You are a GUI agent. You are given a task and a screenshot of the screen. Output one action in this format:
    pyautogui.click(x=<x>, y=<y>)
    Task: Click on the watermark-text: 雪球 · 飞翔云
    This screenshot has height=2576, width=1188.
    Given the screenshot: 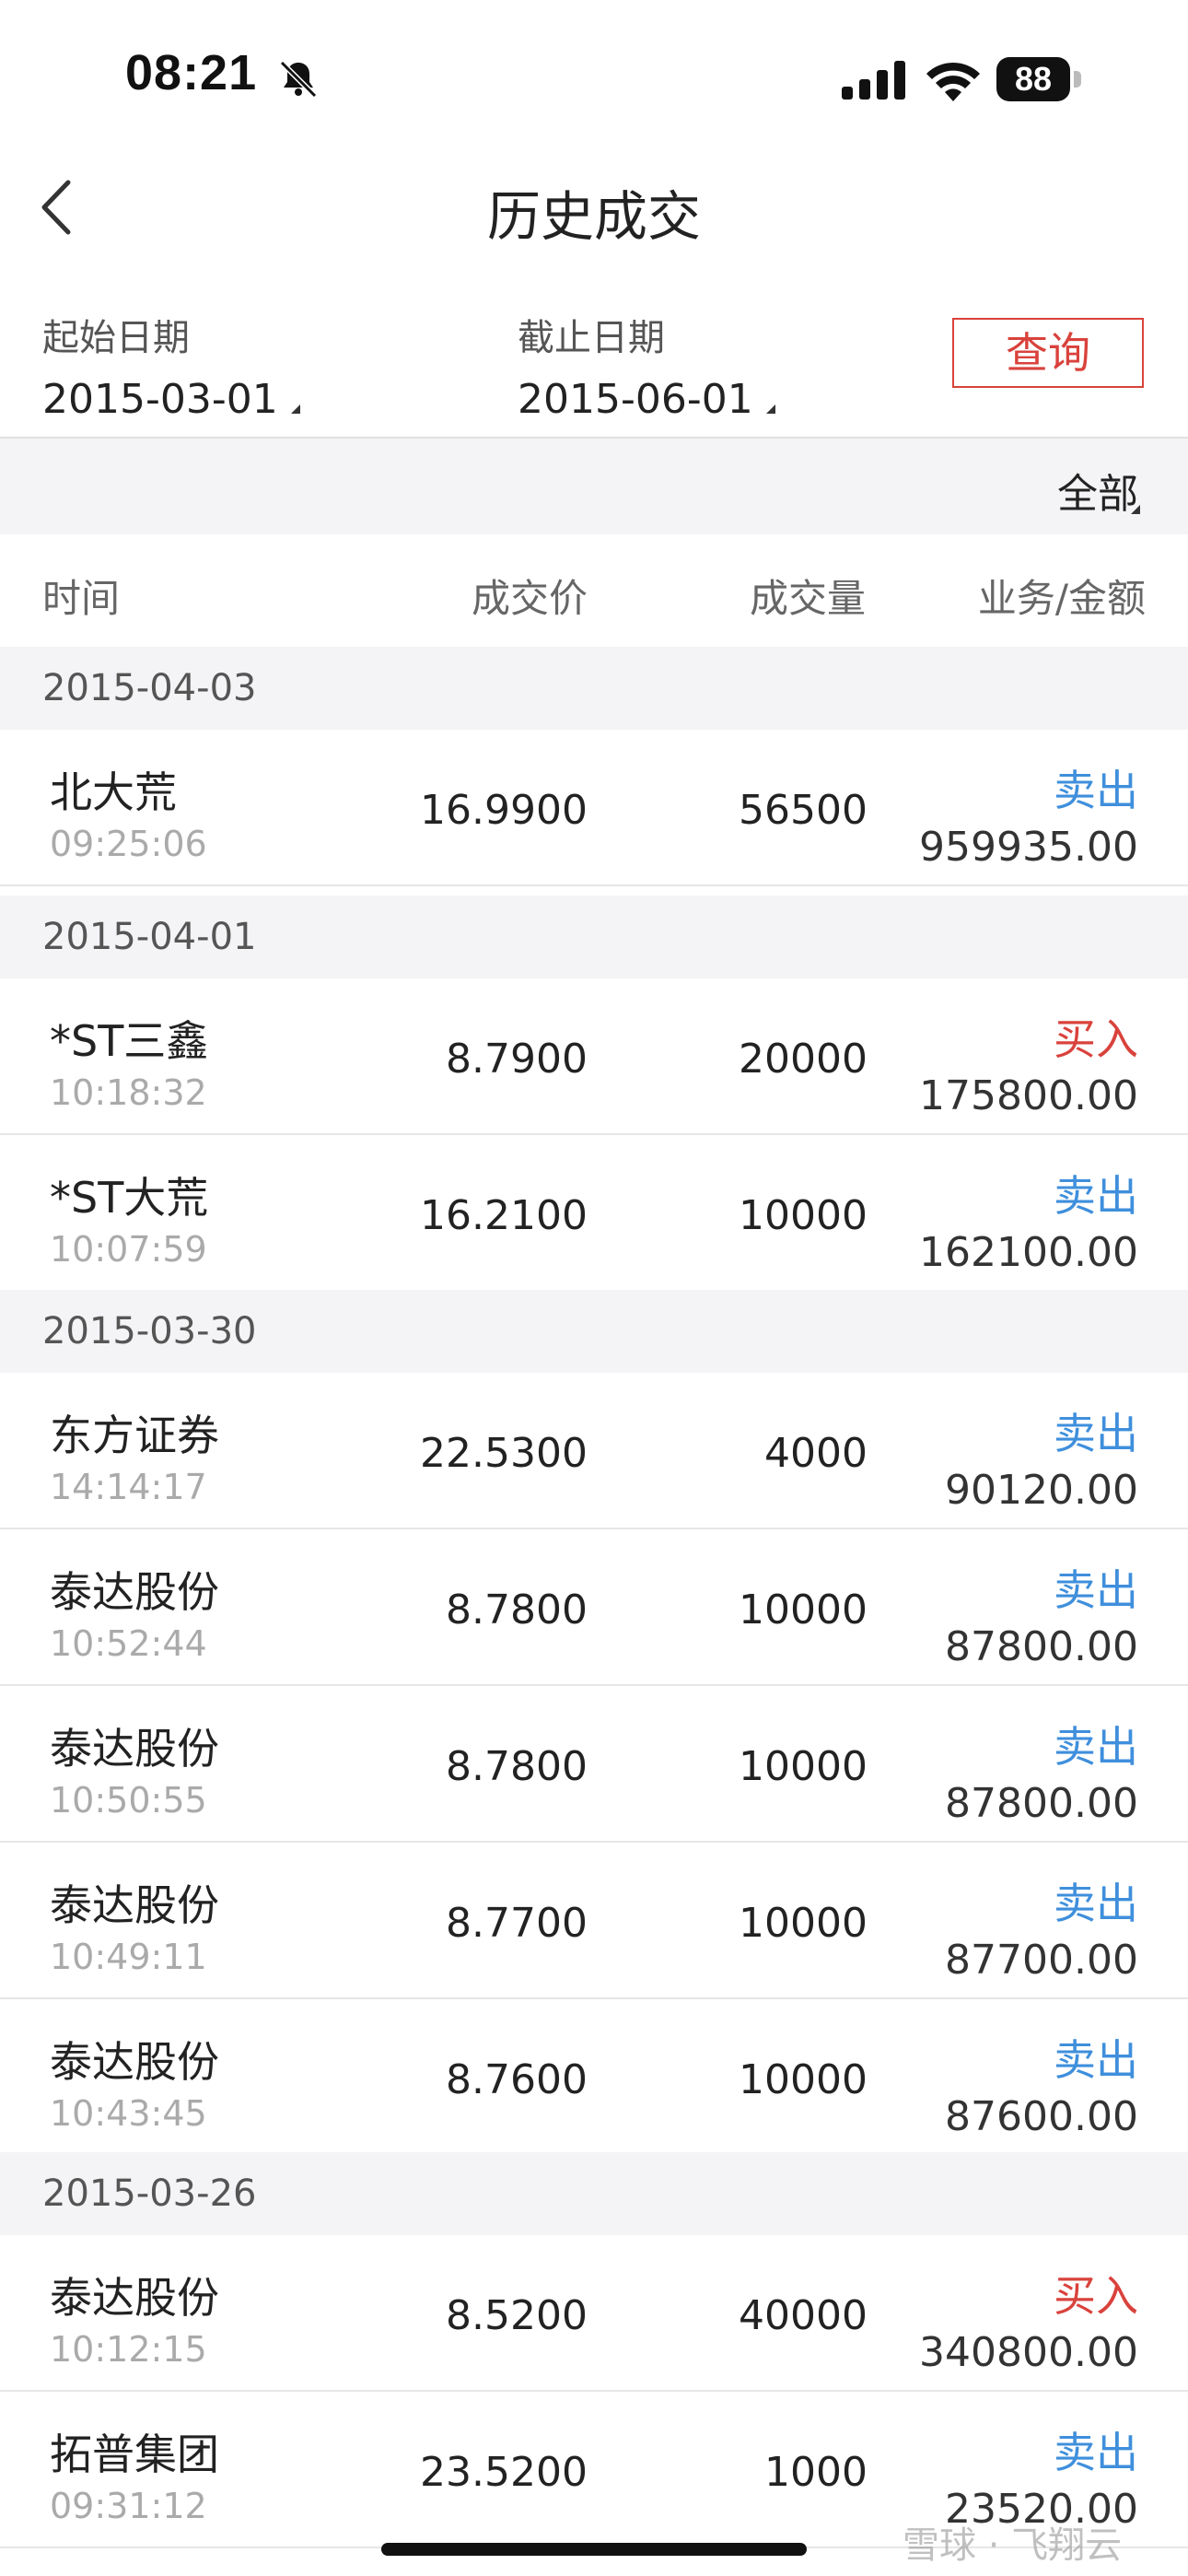 What is the action you would take?
    pyautogui.click(x=1013, y=2545)
    